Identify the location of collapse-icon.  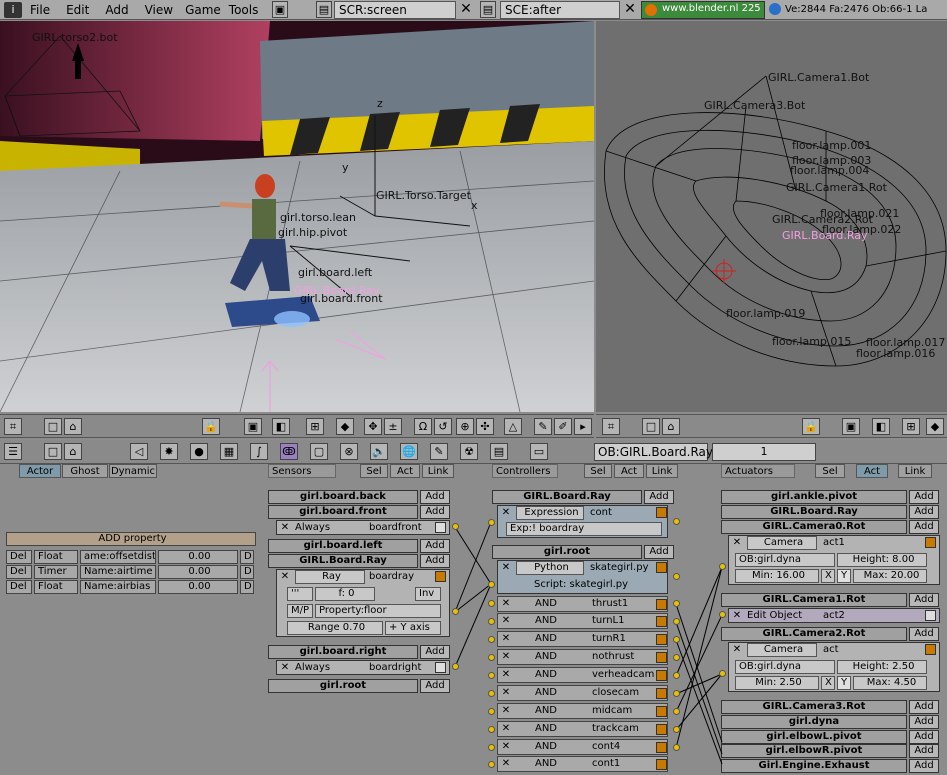
(440, 527).